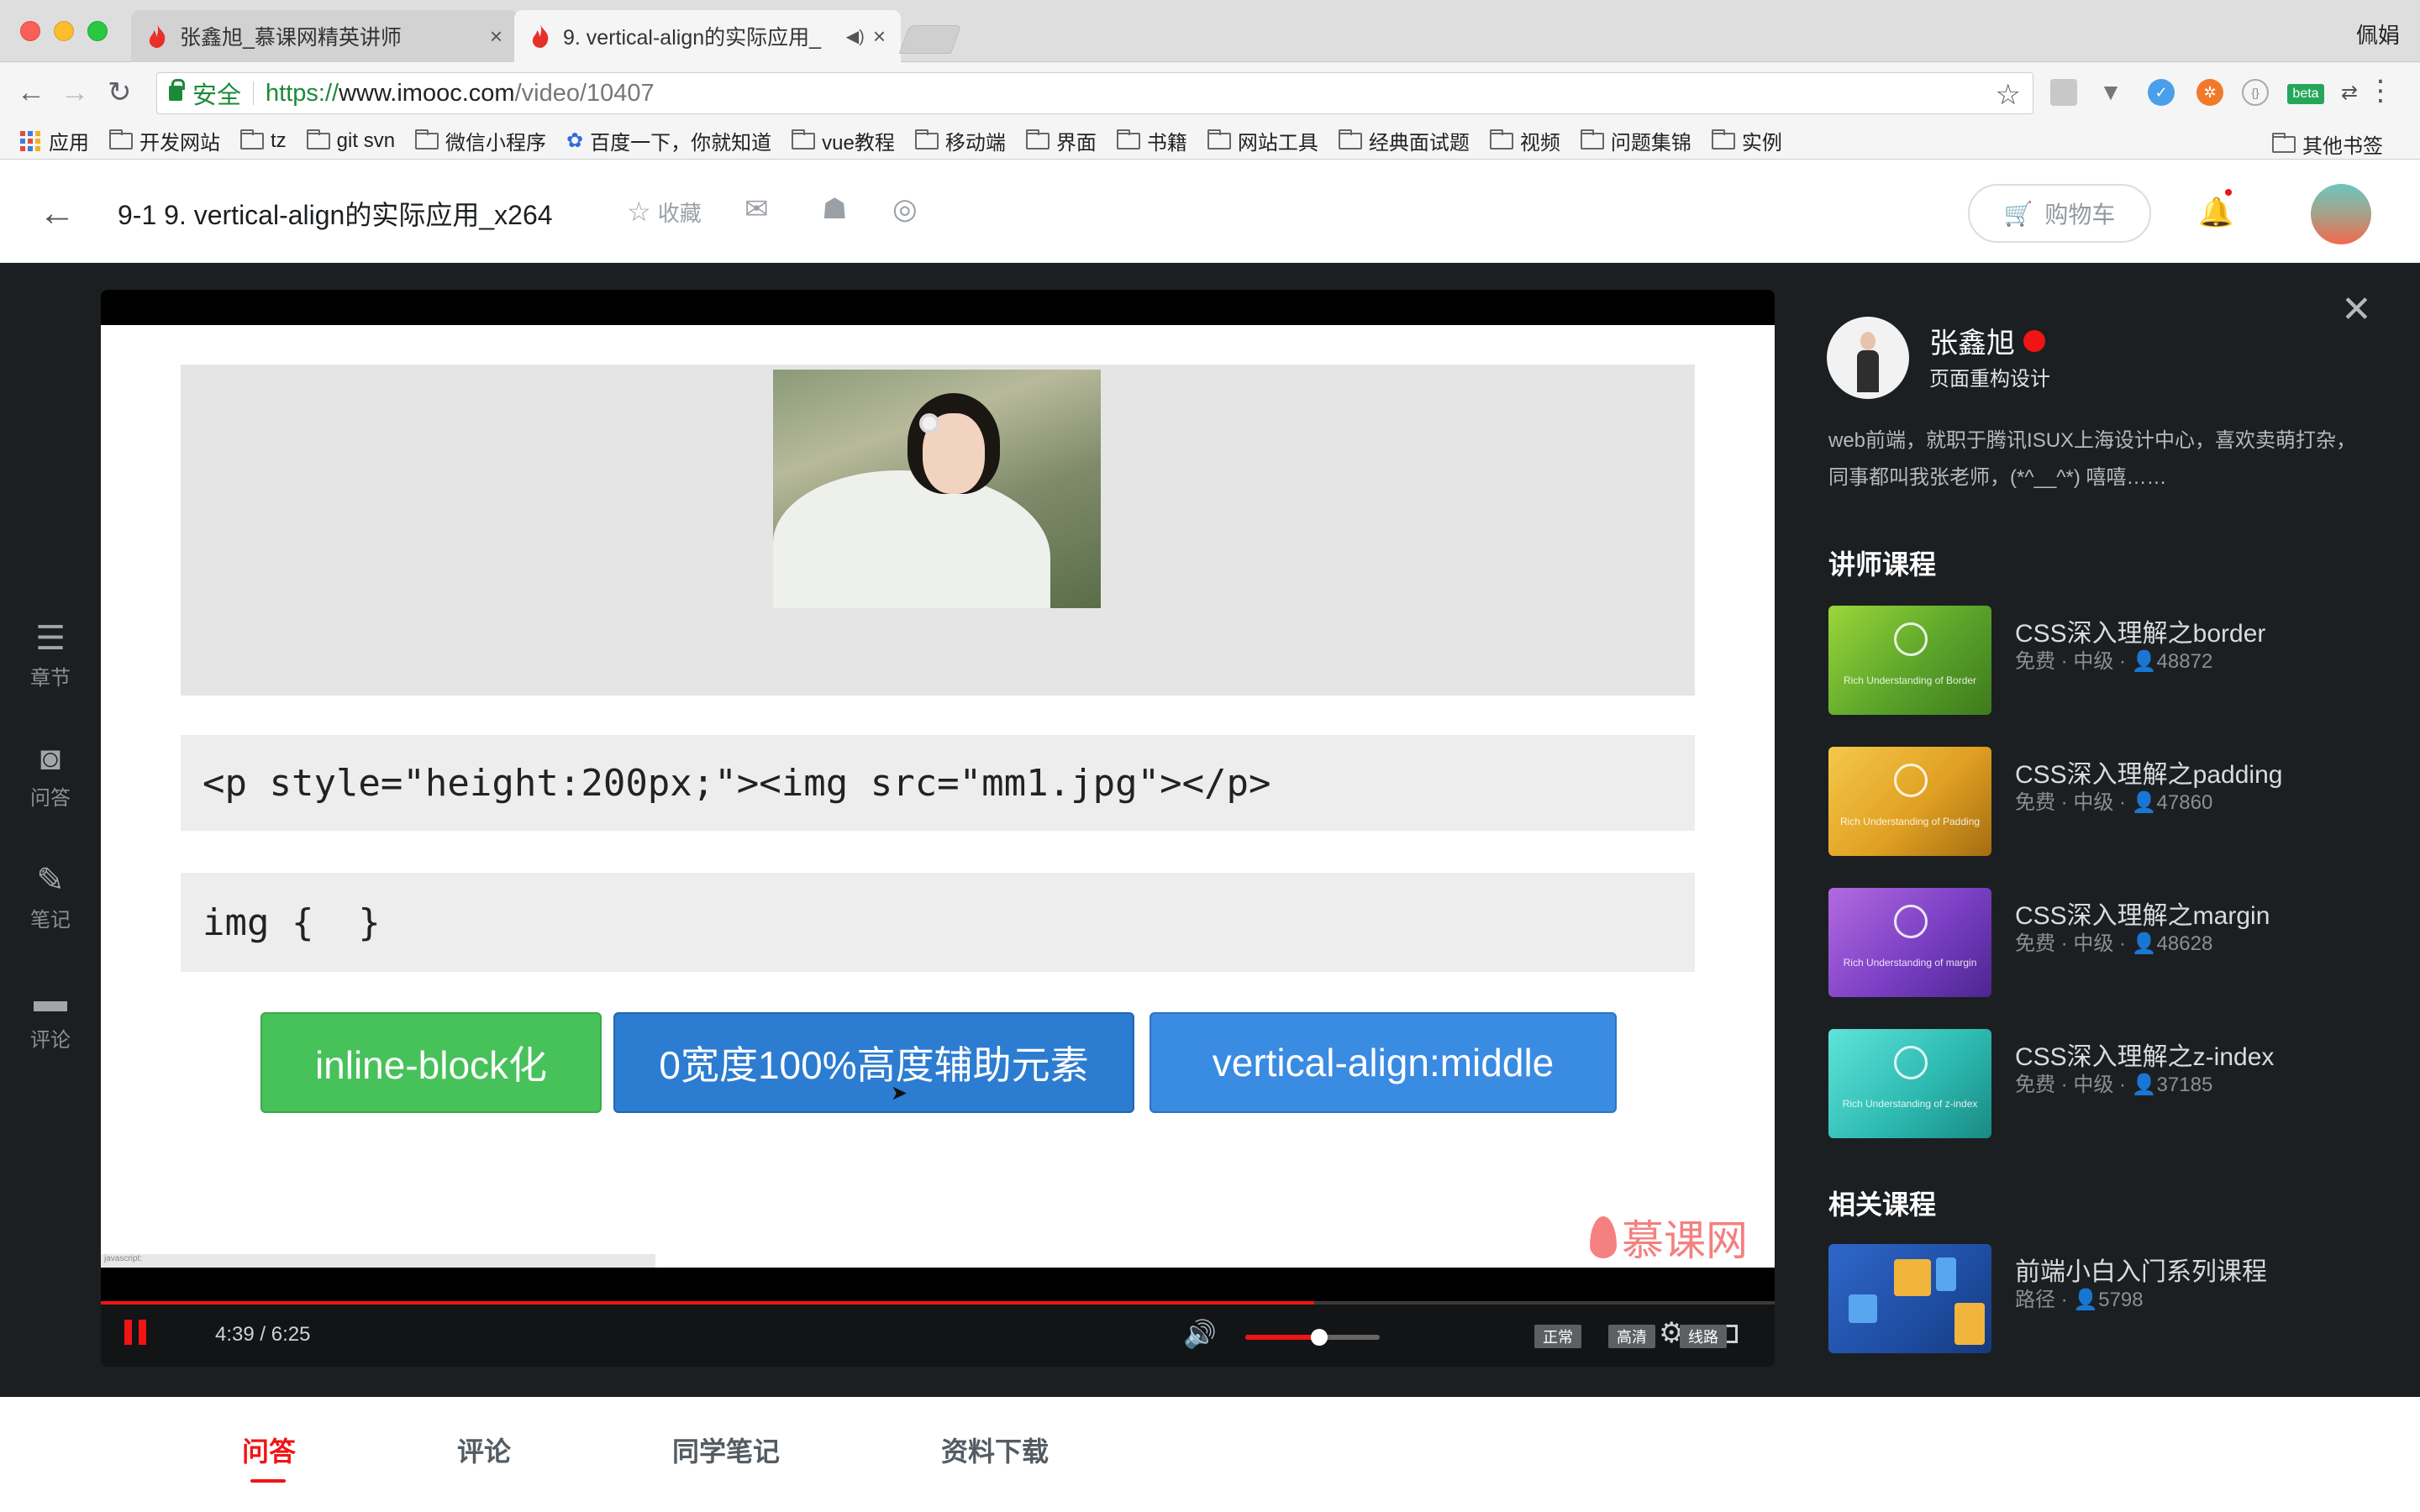 The image size is (2420, 1512). I want to click on extension-translate-icon: ⇄, so click(2349, 92).